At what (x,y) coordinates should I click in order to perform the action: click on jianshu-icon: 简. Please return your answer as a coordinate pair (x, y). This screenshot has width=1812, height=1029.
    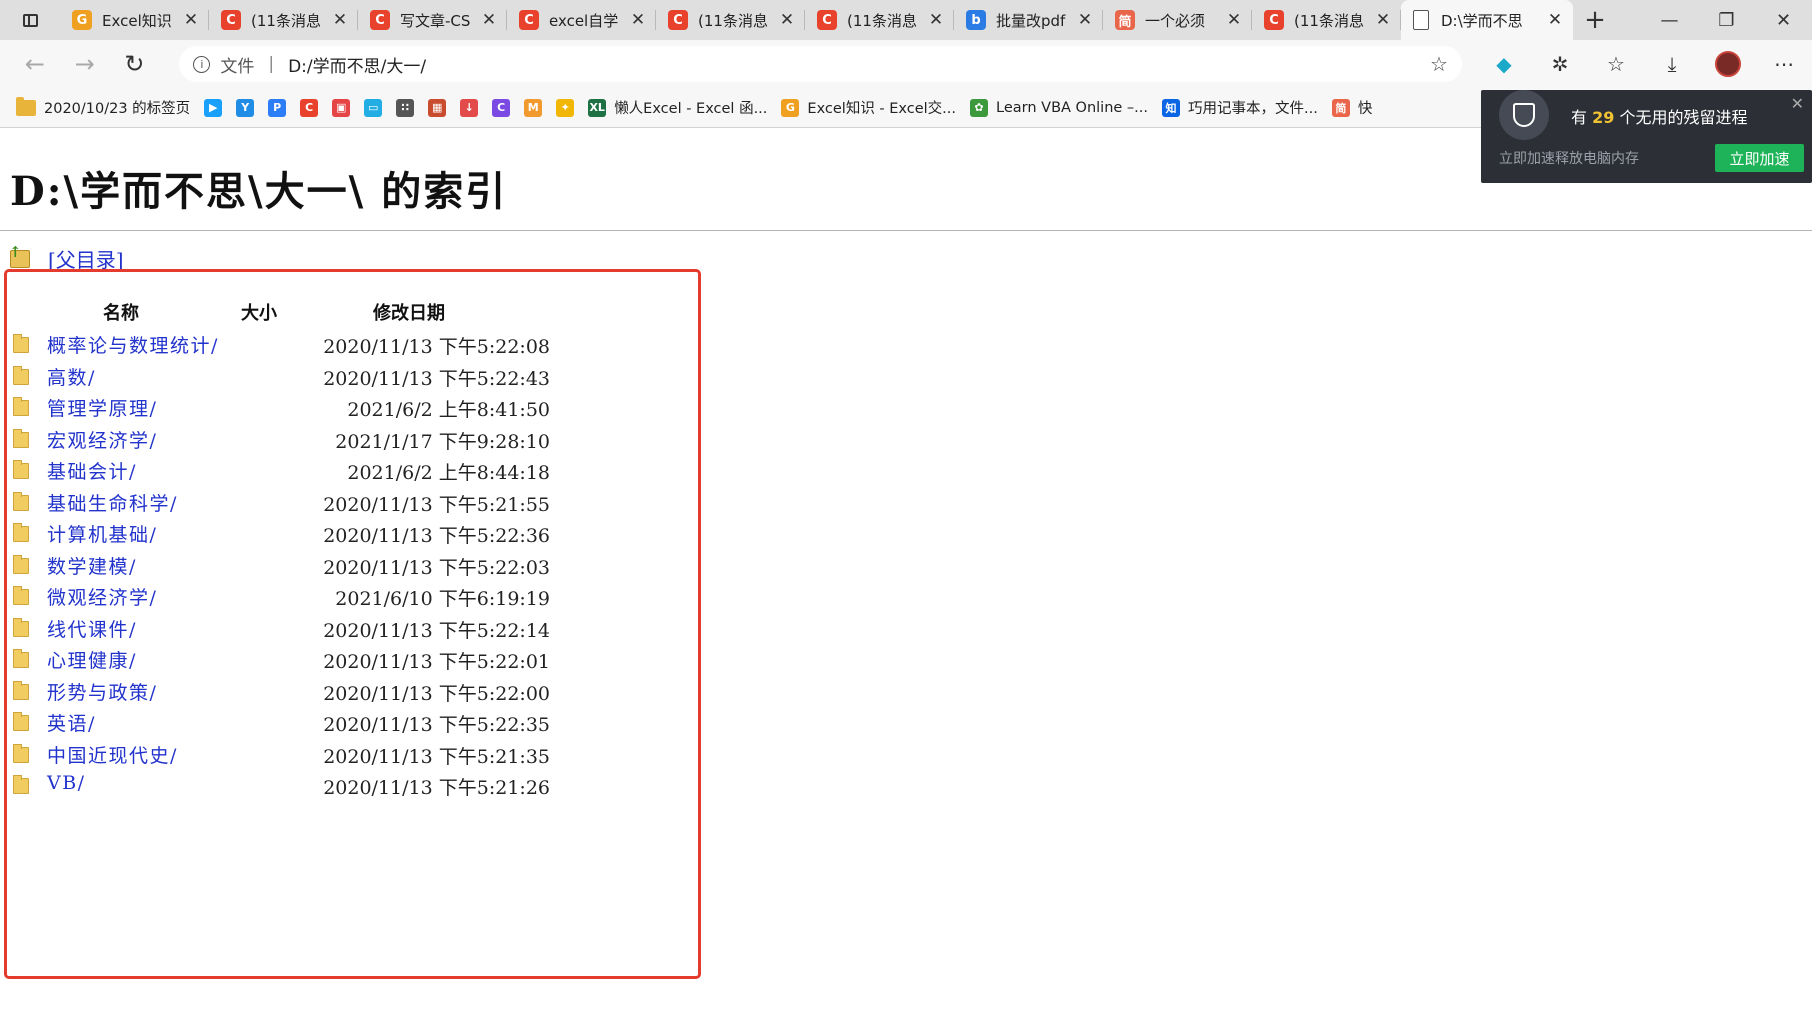
    Looking at the image, I should click on (1340, 107).